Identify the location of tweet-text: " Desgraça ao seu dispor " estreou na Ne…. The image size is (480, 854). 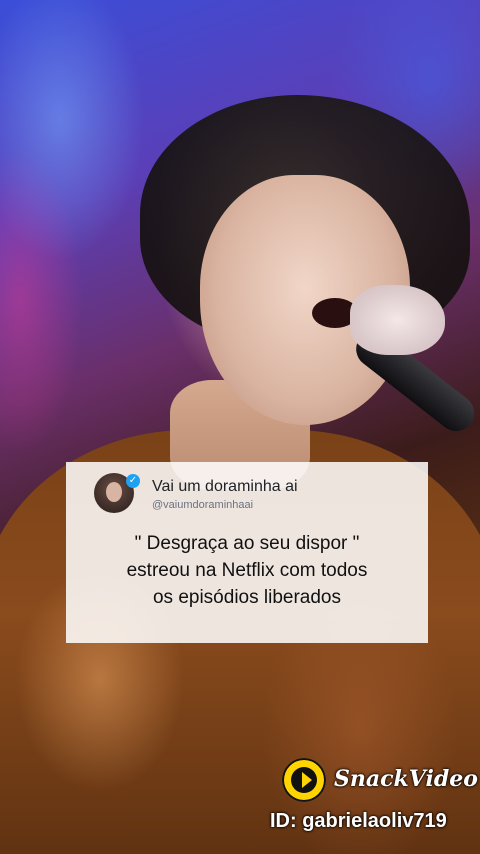
(247, 570).